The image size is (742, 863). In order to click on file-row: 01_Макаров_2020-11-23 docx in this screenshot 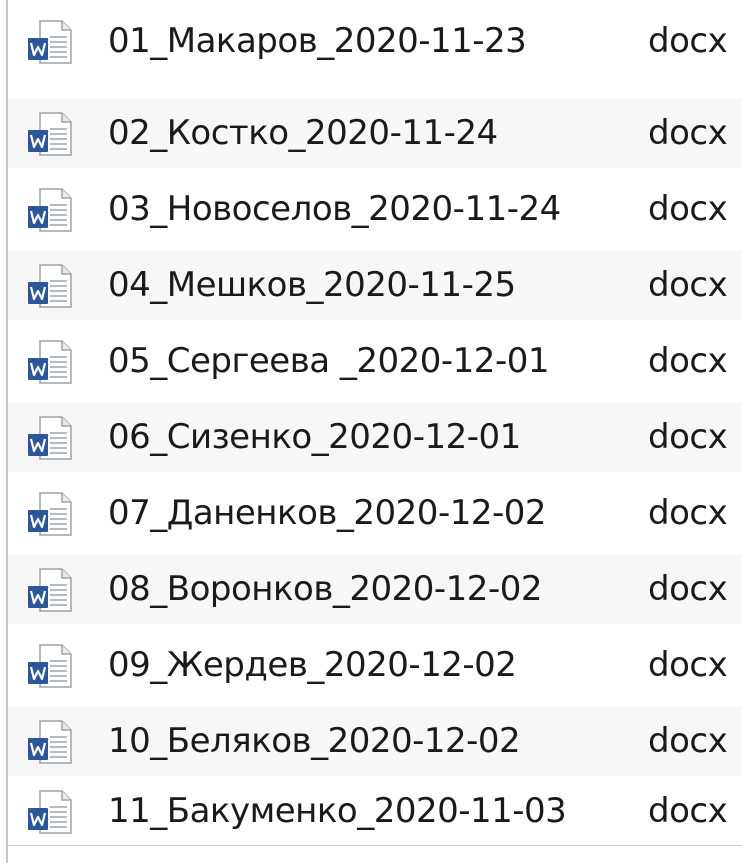, I will do `click(375, 41)`.